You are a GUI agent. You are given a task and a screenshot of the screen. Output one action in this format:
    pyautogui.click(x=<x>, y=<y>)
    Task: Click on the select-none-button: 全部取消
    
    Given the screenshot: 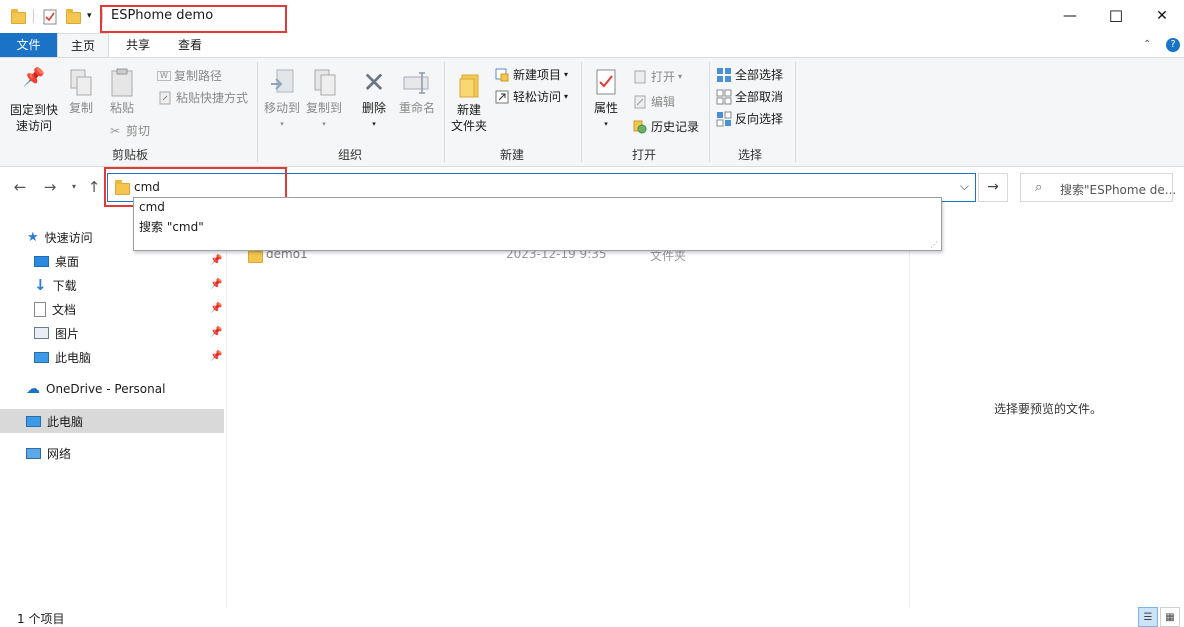 What is the action you would take?
    pyautogui.click(x=749, y=96)
    